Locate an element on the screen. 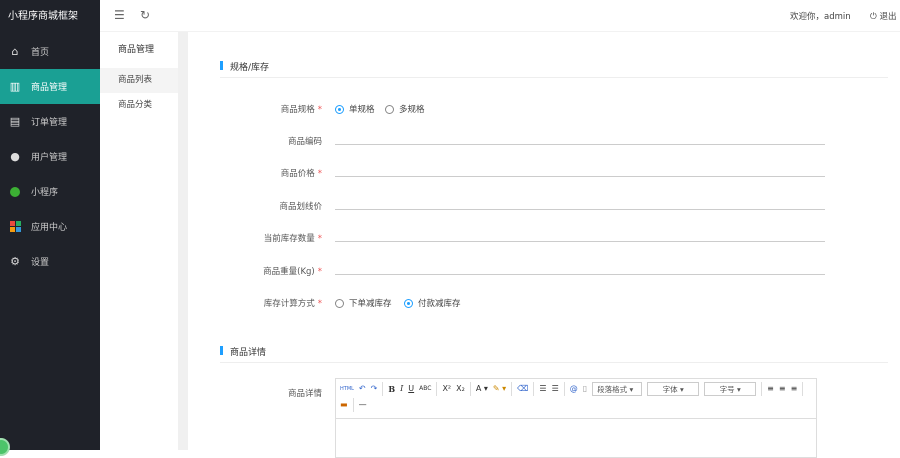 This screenshot has height=458, width=900. radio-label: 多规格 is located at coordinates (412, 110).